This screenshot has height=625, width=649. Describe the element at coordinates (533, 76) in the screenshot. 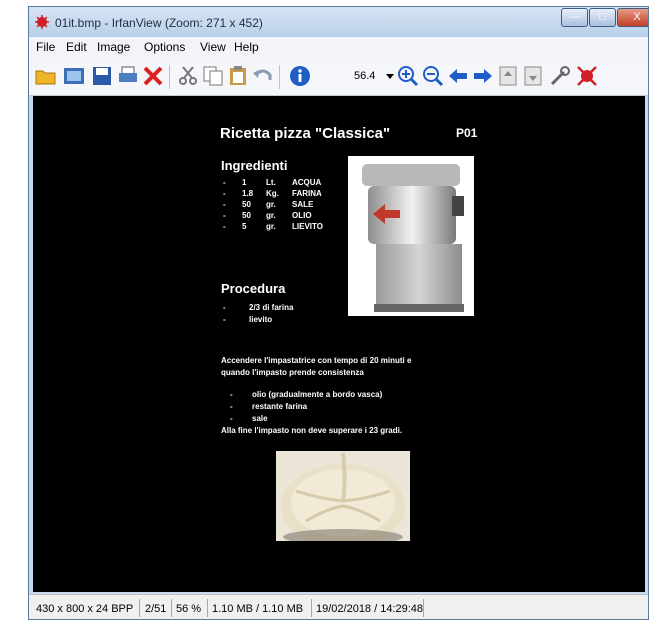

I see `last-page-icon` at that location.